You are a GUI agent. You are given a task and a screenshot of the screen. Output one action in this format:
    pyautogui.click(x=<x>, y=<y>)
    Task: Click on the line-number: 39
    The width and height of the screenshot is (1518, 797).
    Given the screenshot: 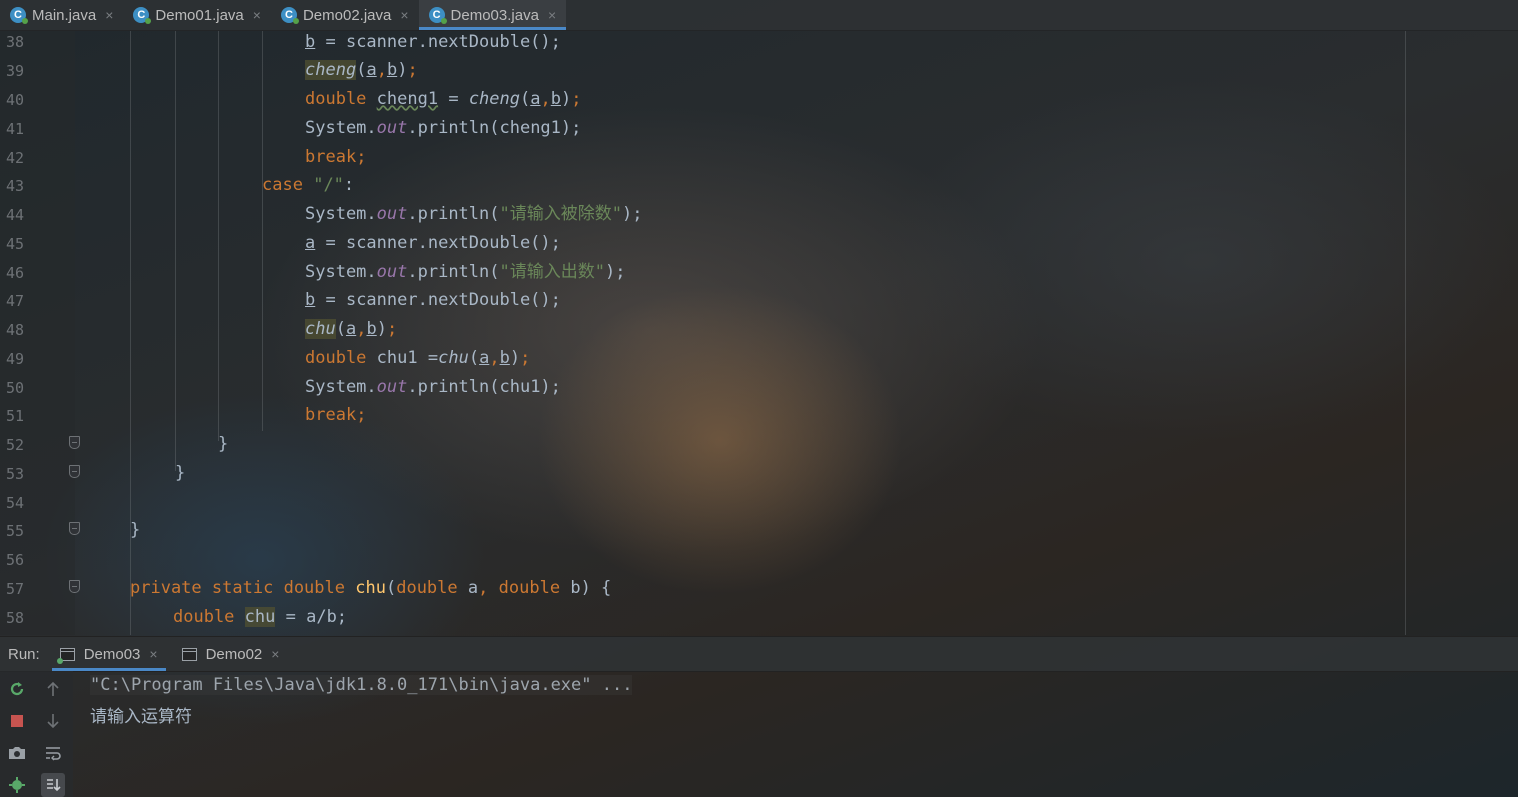 What is the action you would take?
    pyautogui.click(x=15, y=71)
    